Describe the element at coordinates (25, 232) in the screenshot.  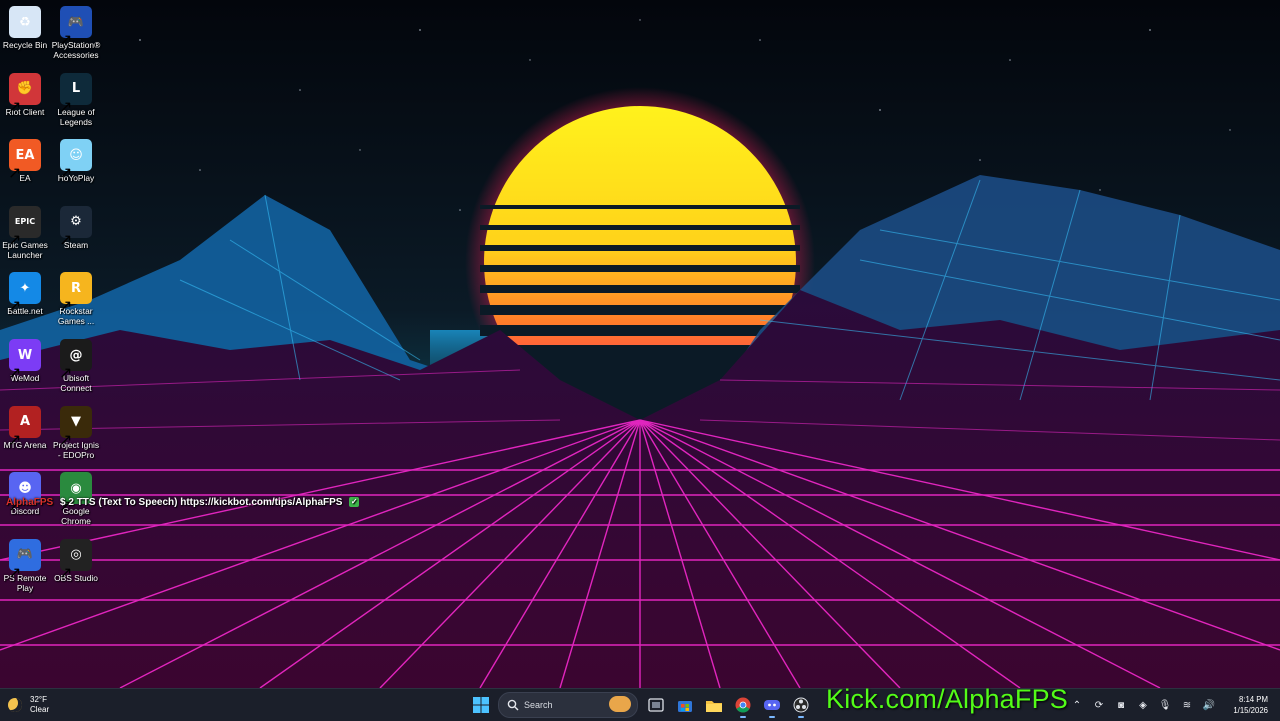
I see `desktop-icon-epic-games: EPIC ↗ Epic Games Launcher` at that location.